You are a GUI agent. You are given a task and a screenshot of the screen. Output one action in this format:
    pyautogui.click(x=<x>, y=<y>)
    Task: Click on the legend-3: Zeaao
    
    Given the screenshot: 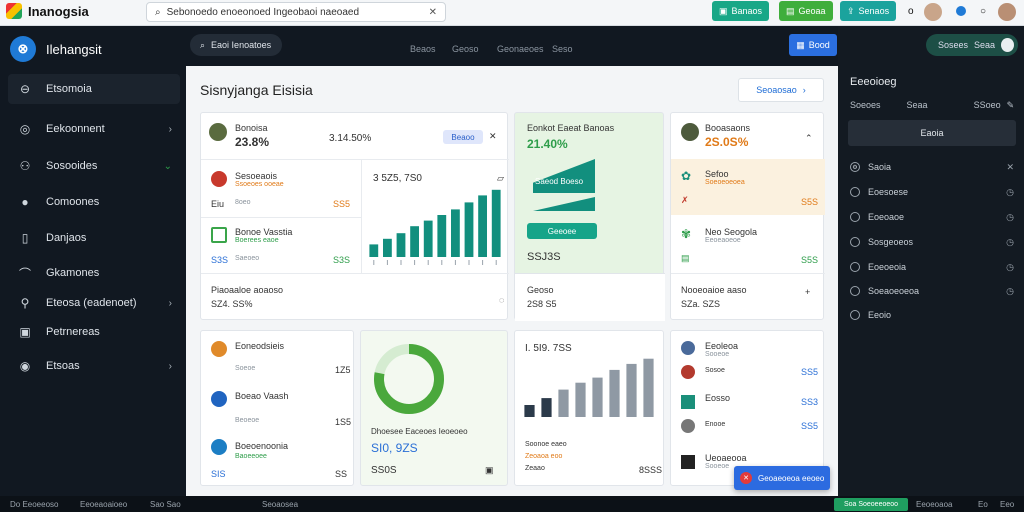 What is the action you would take?
    pyautogui.click(x=535, y=468)
    